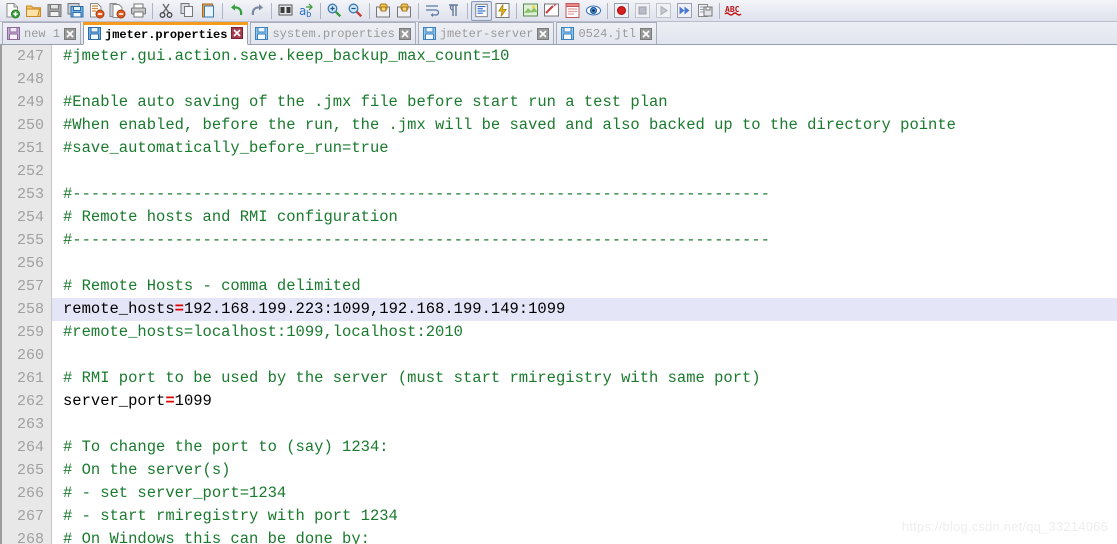 The width and height of the screenshot is (1117, 544). Describe the element at coordinates (187, 11) in the screenshot. I see `copy-icon` at that location.